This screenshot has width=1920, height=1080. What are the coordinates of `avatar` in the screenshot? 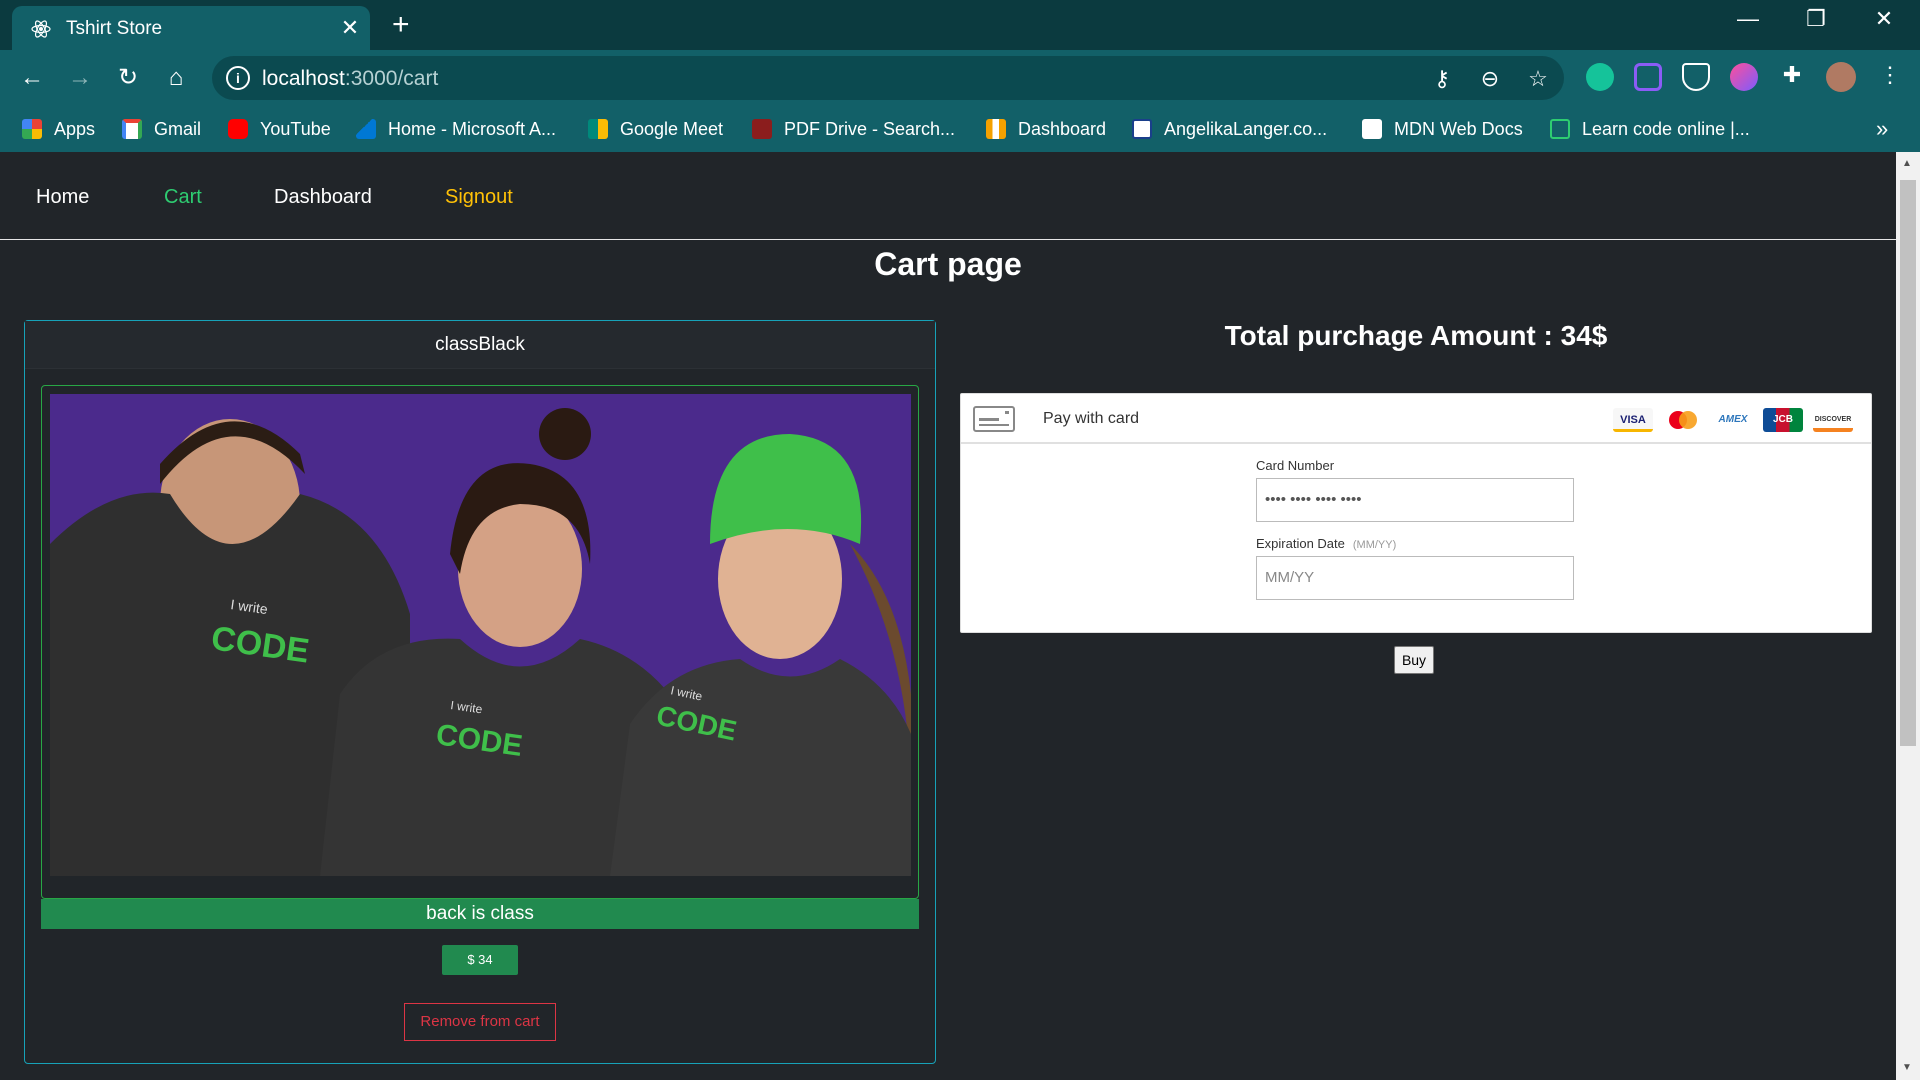 It's located at (1841, 77).